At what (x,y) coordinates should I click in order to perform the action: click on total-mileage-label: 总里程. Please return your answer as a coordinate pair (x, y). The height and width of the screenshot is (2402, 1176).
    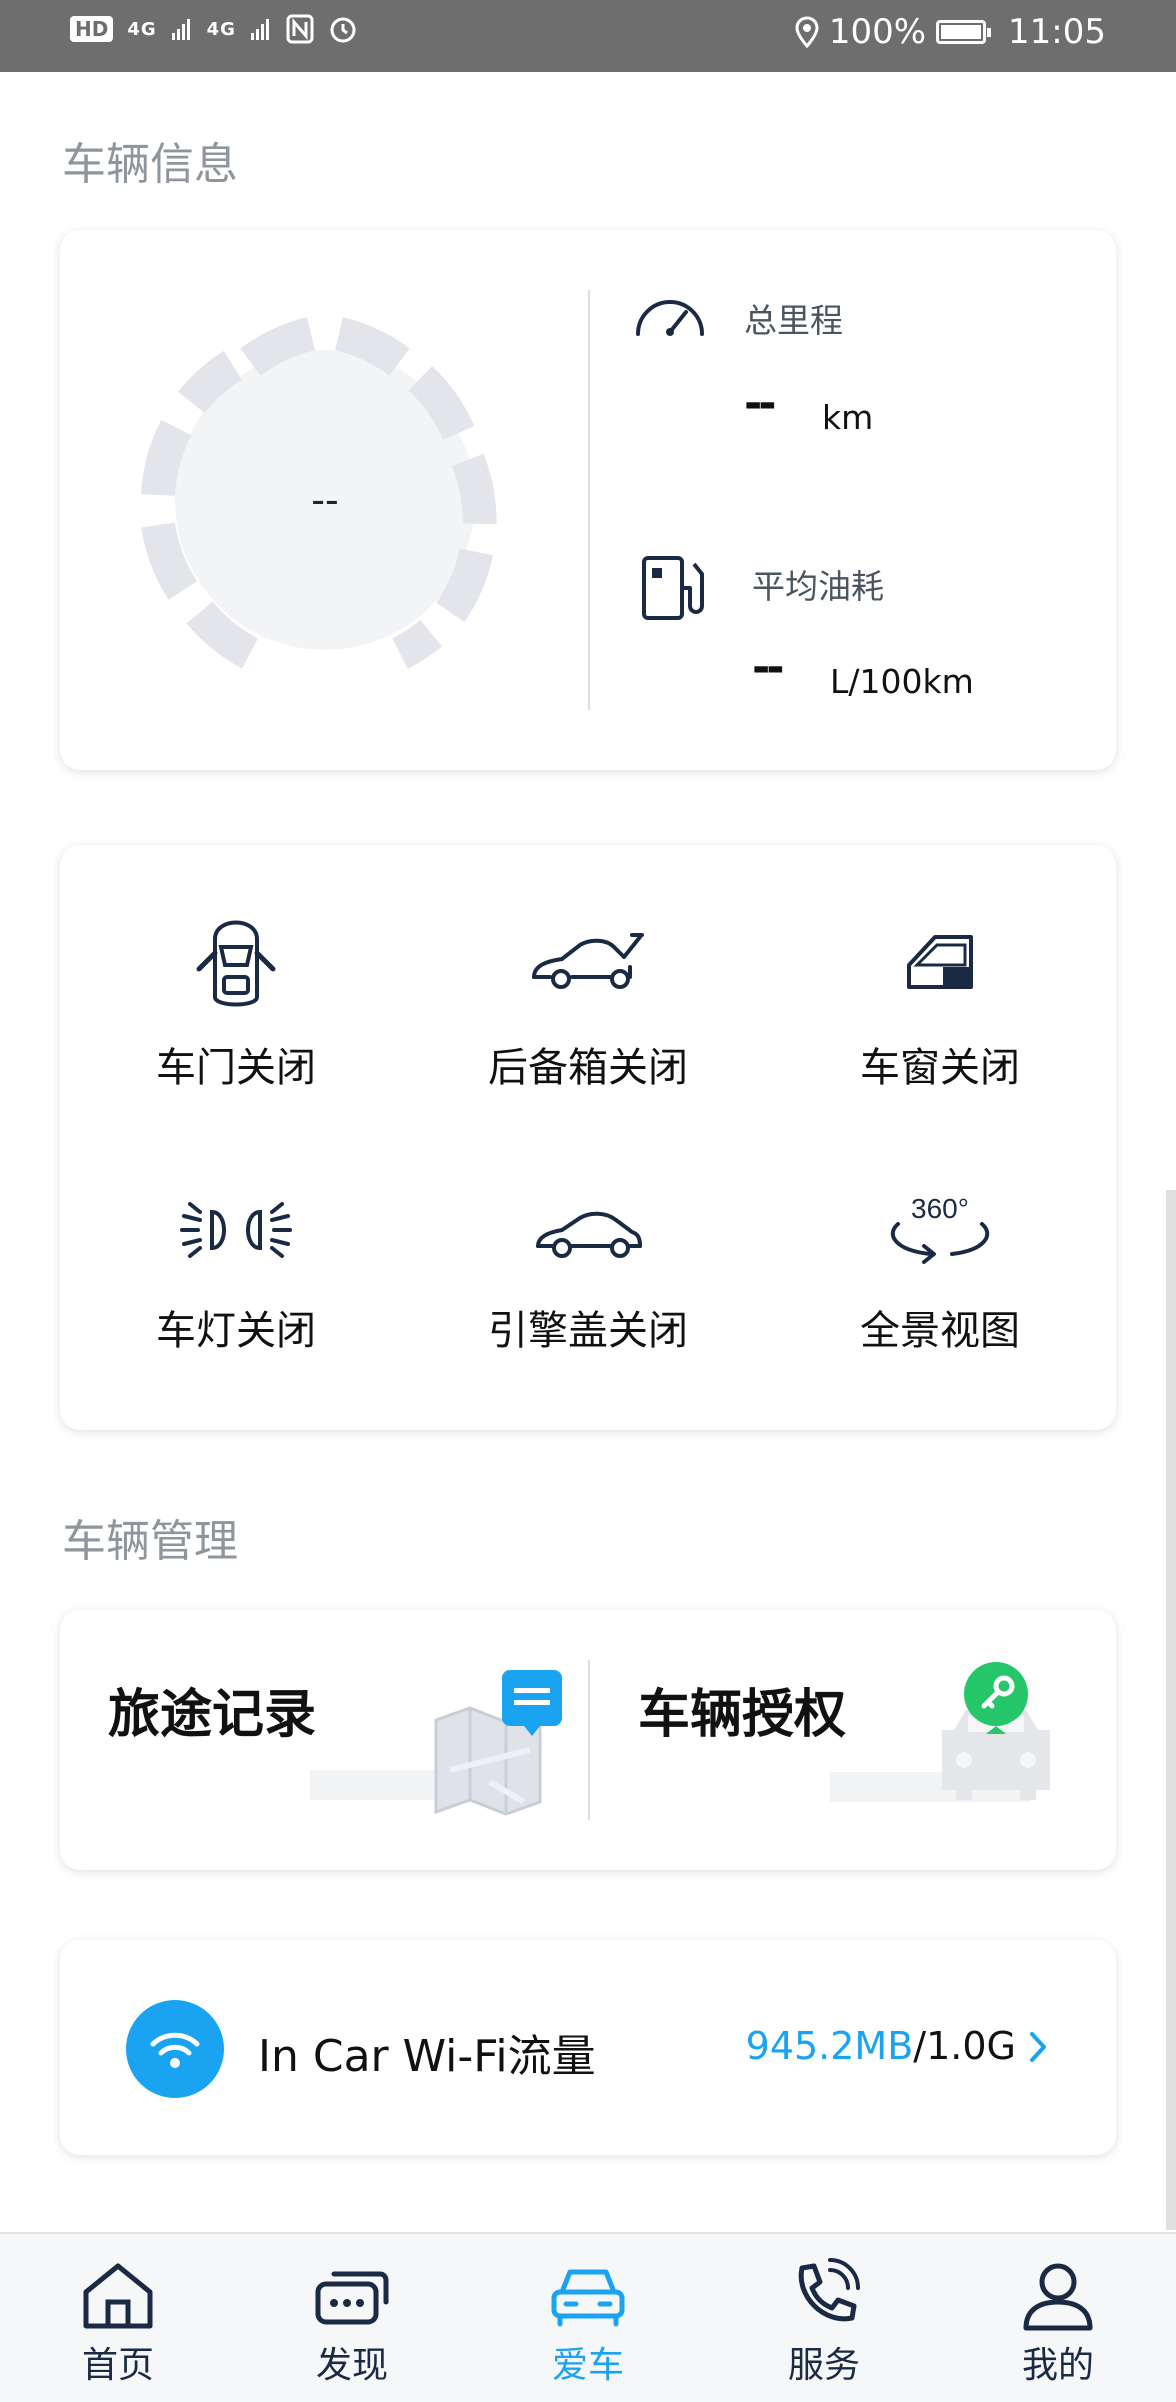
    Looking at the image, I should click on (793, 320).